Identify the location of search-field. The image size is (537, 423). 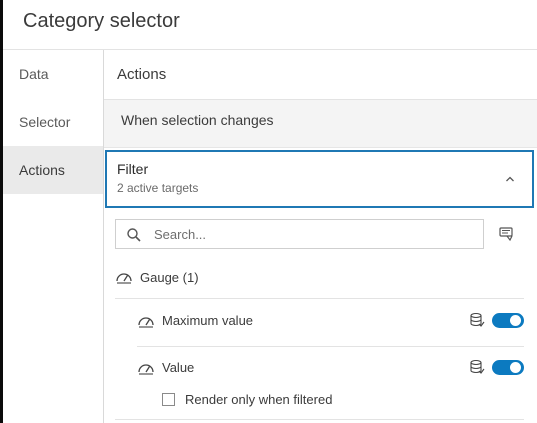
(299, 234).